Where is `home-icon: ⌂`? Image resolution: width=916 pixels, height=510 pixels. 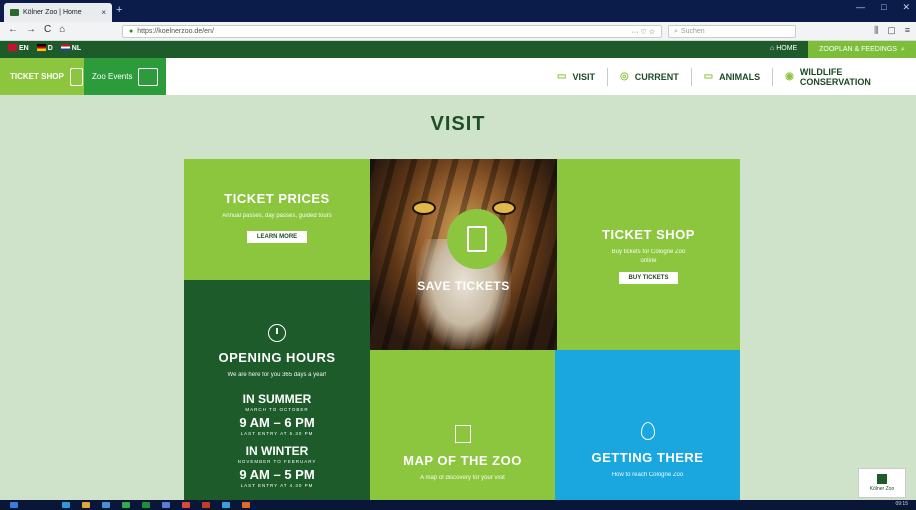
home-icon: ⌂ is located at coordinates (62, 29).